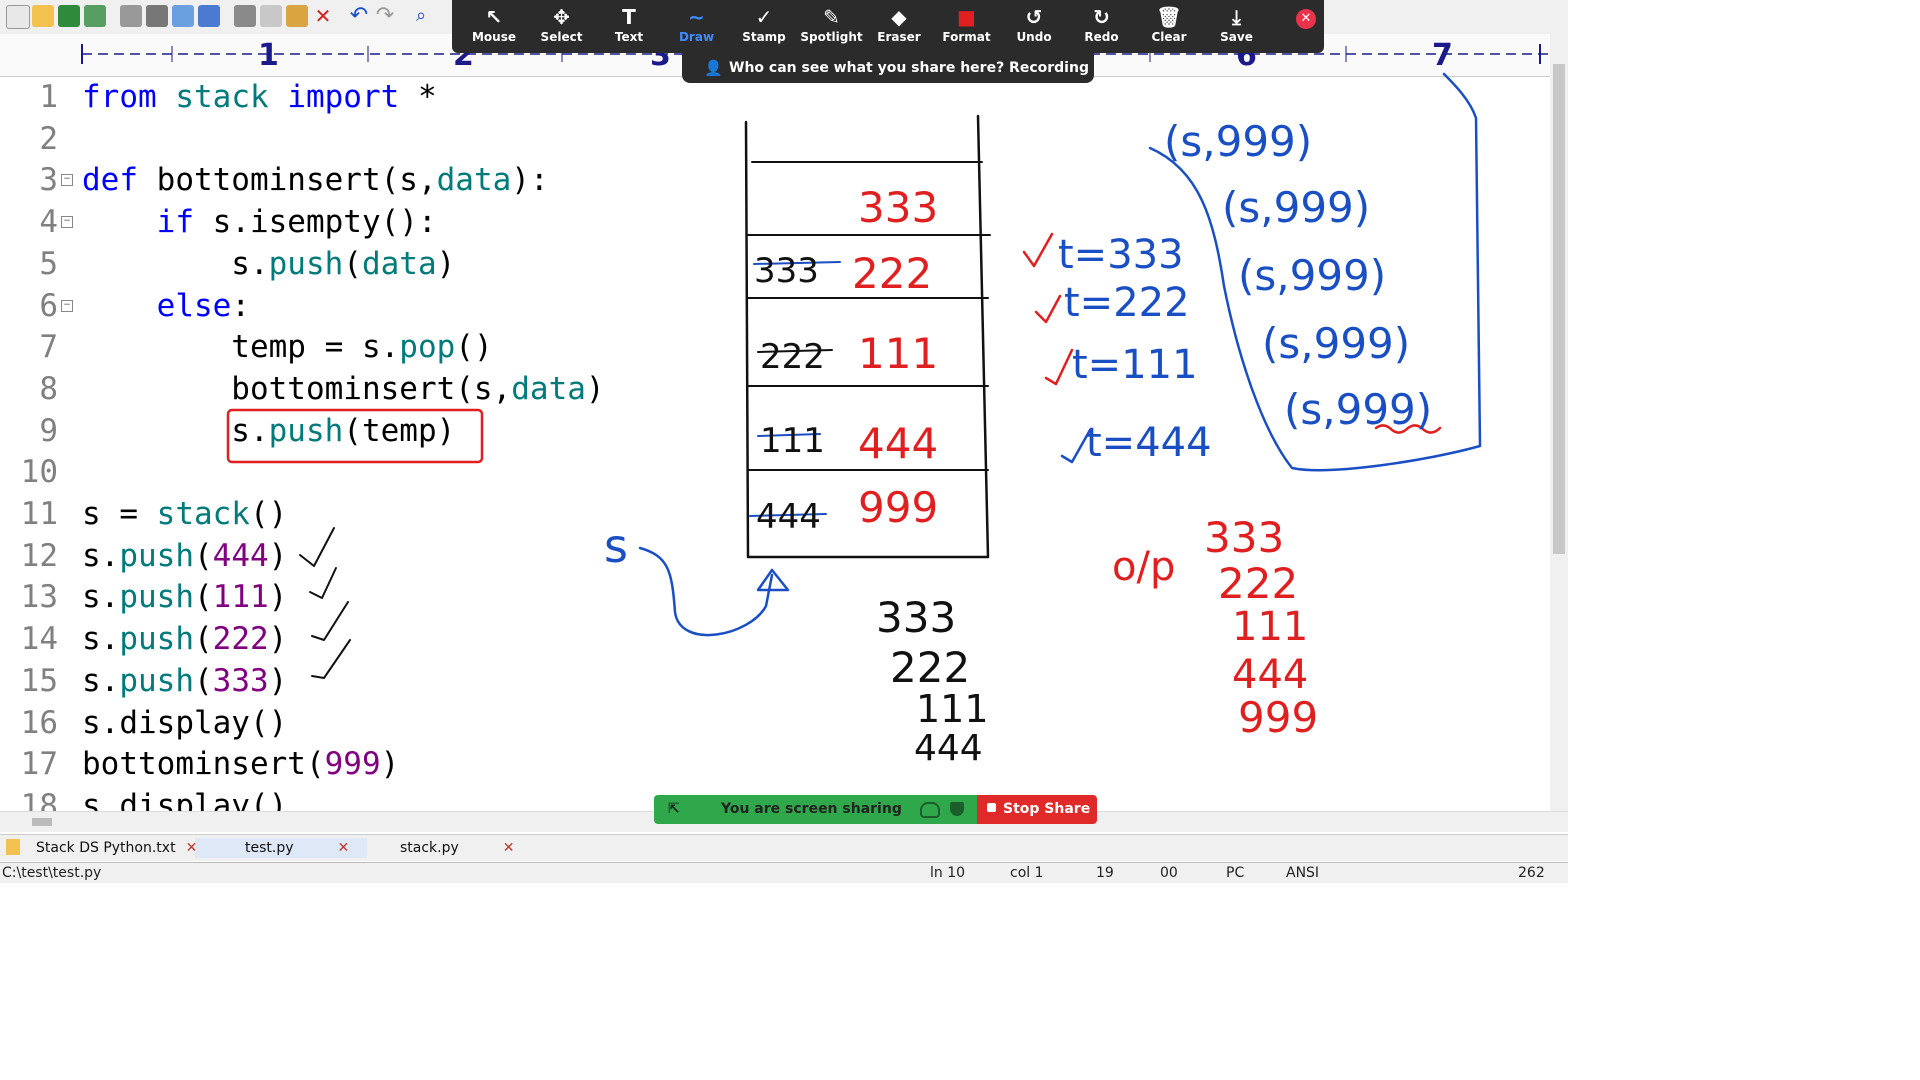 This screenshot has width=1920, height=1080. Describe the element at coordinates (713, 68) in the screenshot. I see `user-icon: 👤` at that location.